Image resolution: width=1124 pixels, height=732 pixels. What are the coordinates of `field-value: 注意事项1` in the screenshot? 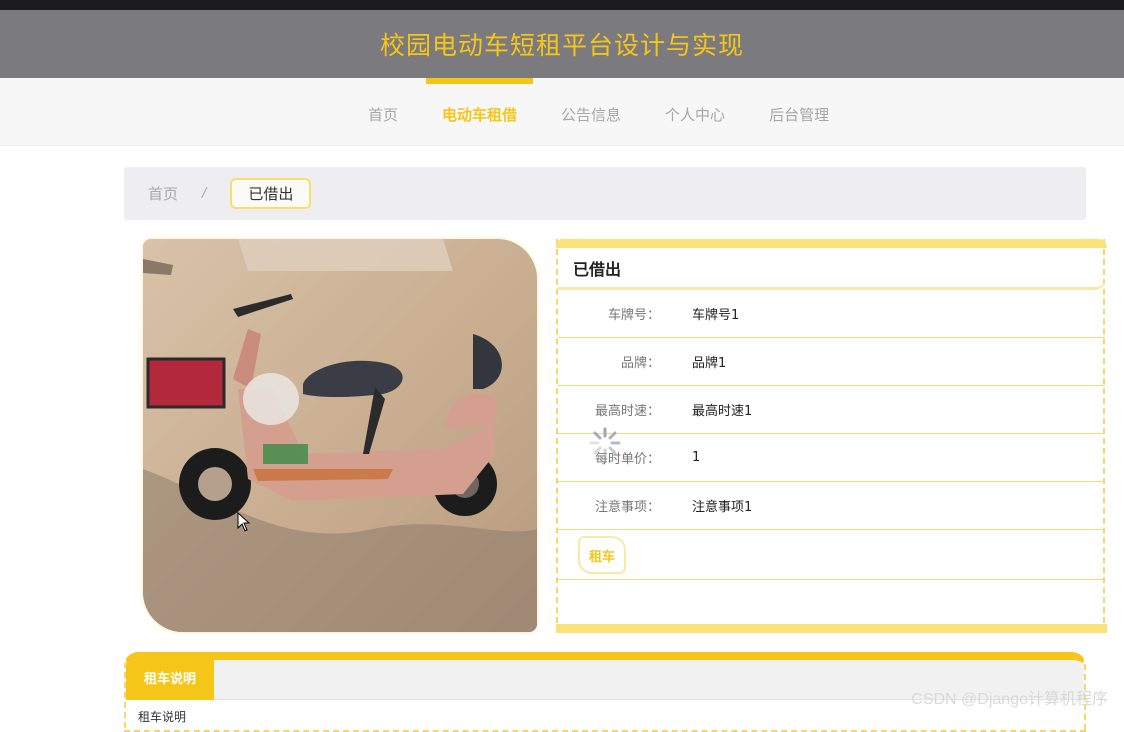 It's located at (722, 507).